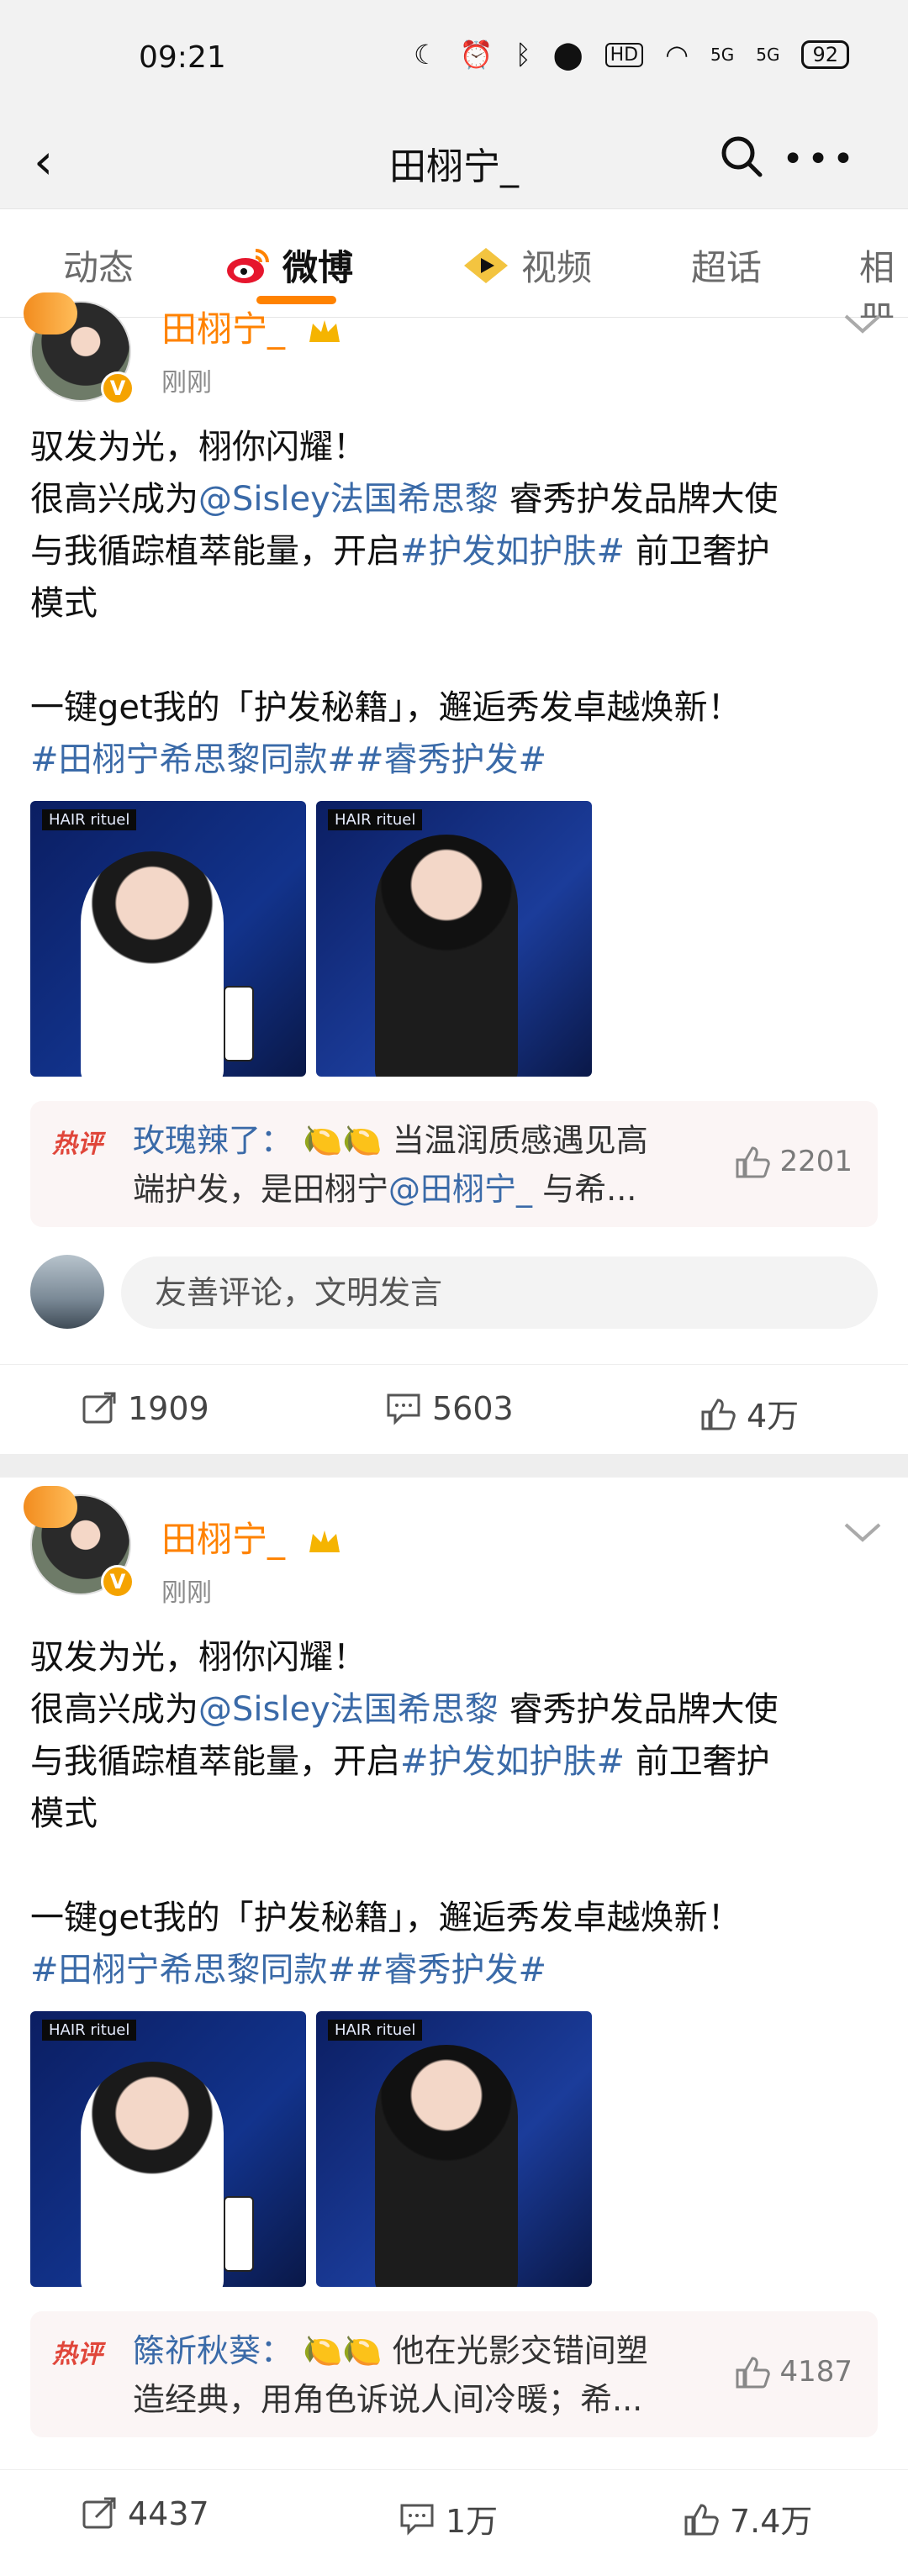  I want to click on search-icon, so click(741, 156).